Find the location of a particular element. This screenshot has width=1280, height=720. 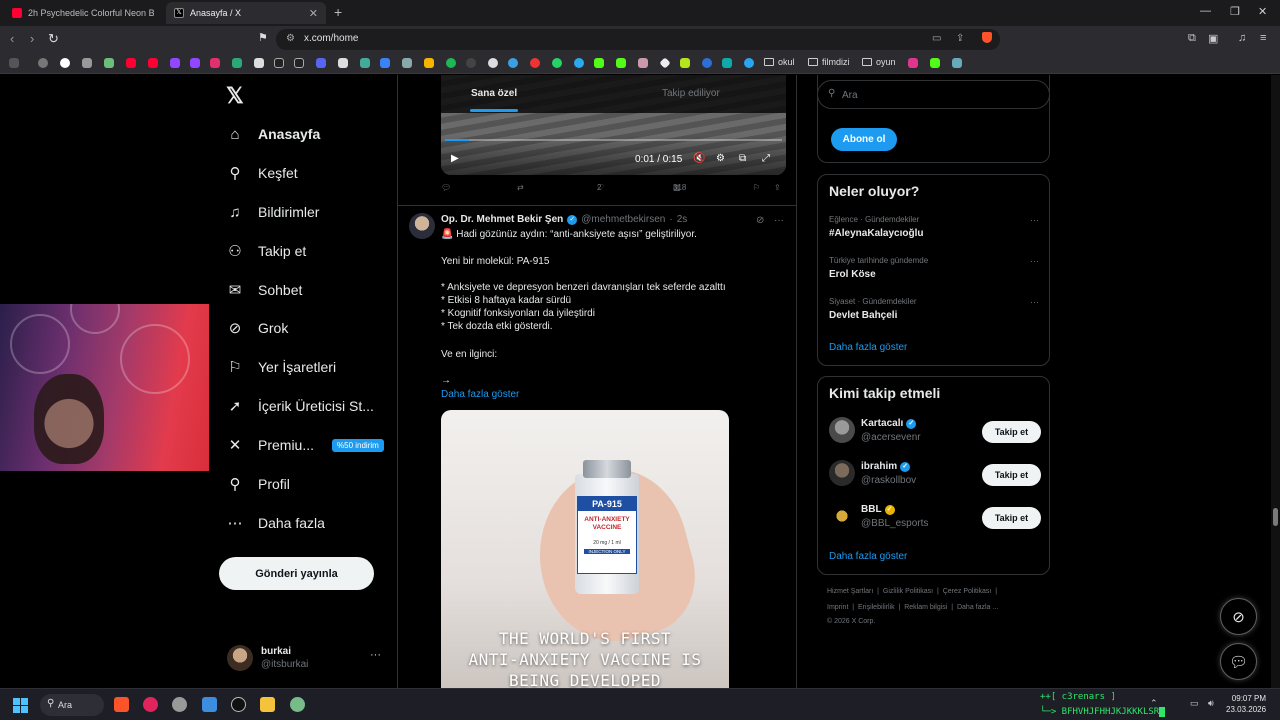

grok-taskbar-icon is located at coordinates (238, 704).